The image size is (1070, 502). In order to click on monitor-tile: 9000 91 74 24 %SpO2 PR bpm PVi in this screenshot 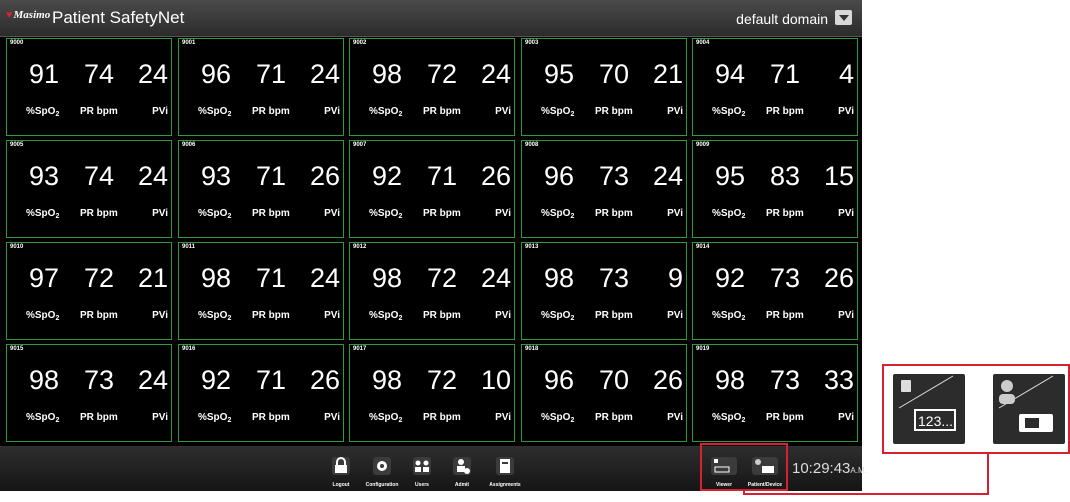, I will do `click(89, 87)`.